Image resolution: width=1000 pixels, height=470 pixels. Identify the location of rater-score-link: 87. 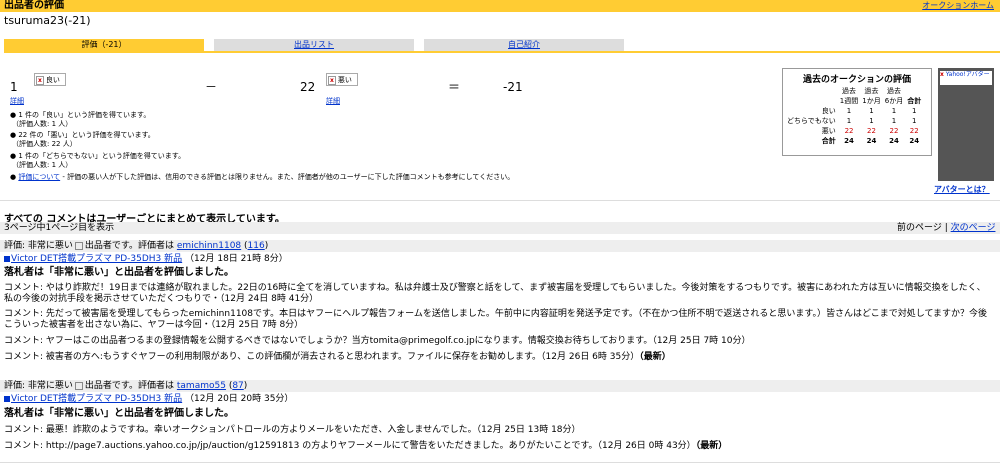
(237, 386).